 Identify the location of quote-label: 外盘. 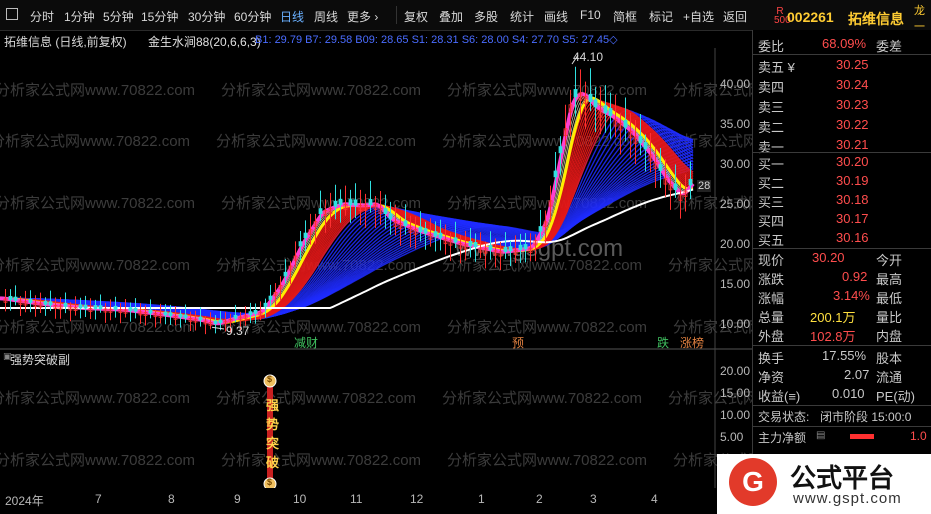
(771, 336).